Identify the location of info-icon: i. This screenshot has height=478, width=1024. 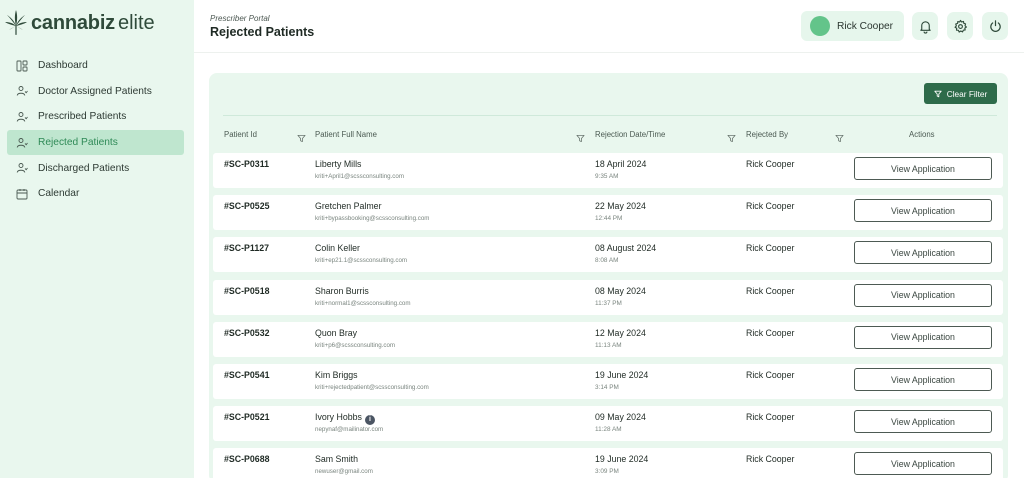
(369, 420).